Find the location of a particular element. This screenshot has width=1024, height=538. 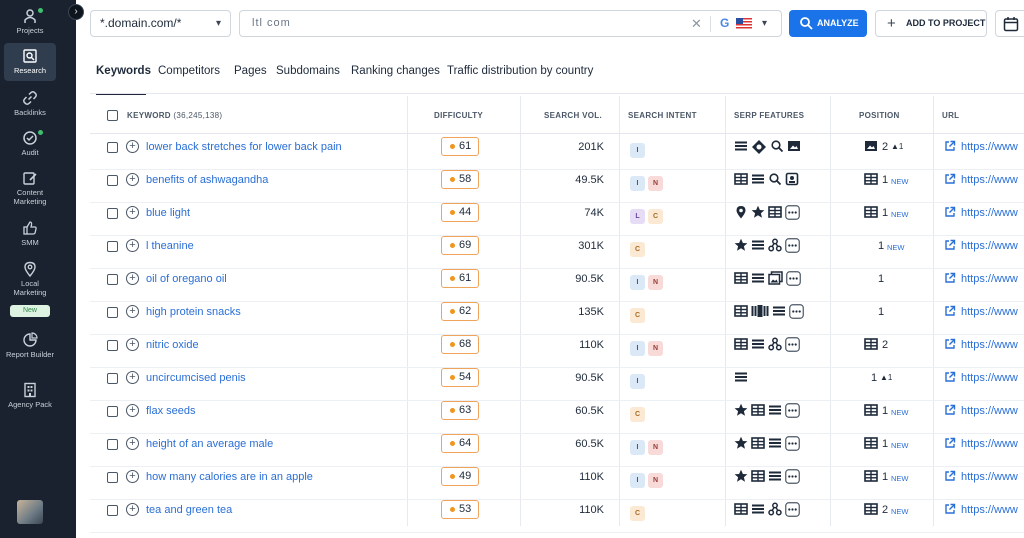

chevron-down-icon: ▾ is located at coordinates (764, 23).